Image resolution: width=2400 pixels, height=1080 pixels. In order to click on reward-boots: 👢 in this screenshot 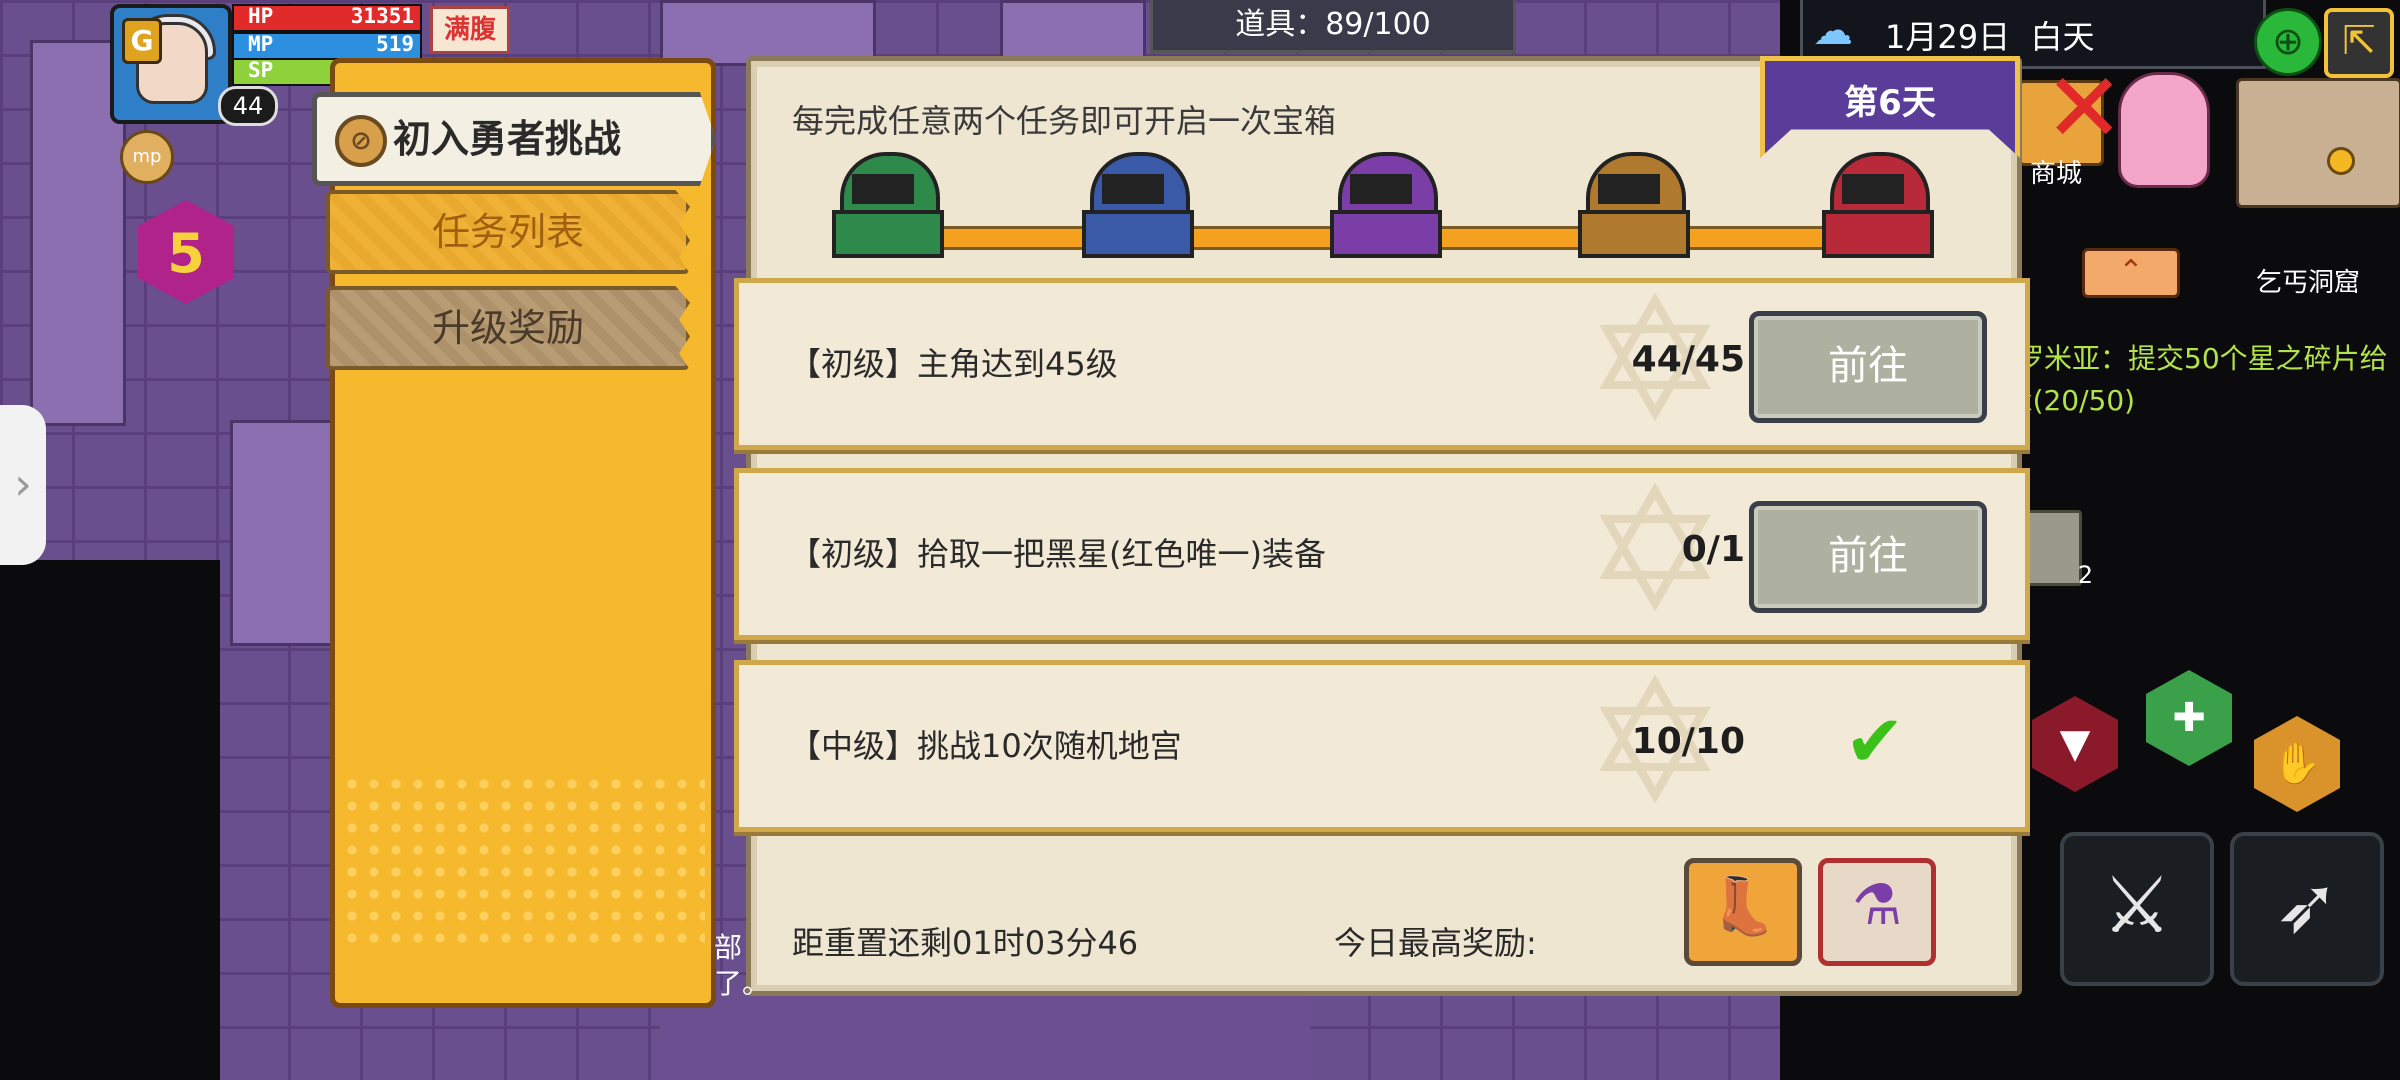, I will do `click(1743, 912)`.